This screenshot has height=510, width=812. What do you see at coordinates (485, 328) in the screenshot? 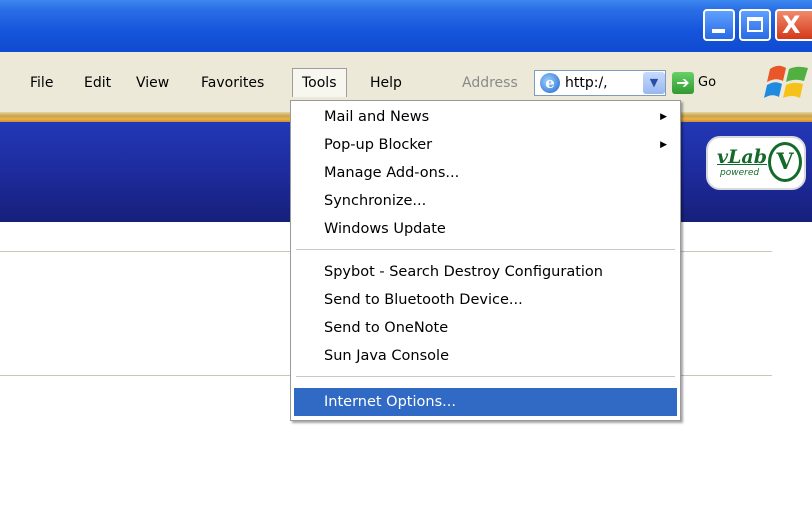
I see `menu-item-send-to-onenote: Send to OneNote` at bounding box center [485, 328].